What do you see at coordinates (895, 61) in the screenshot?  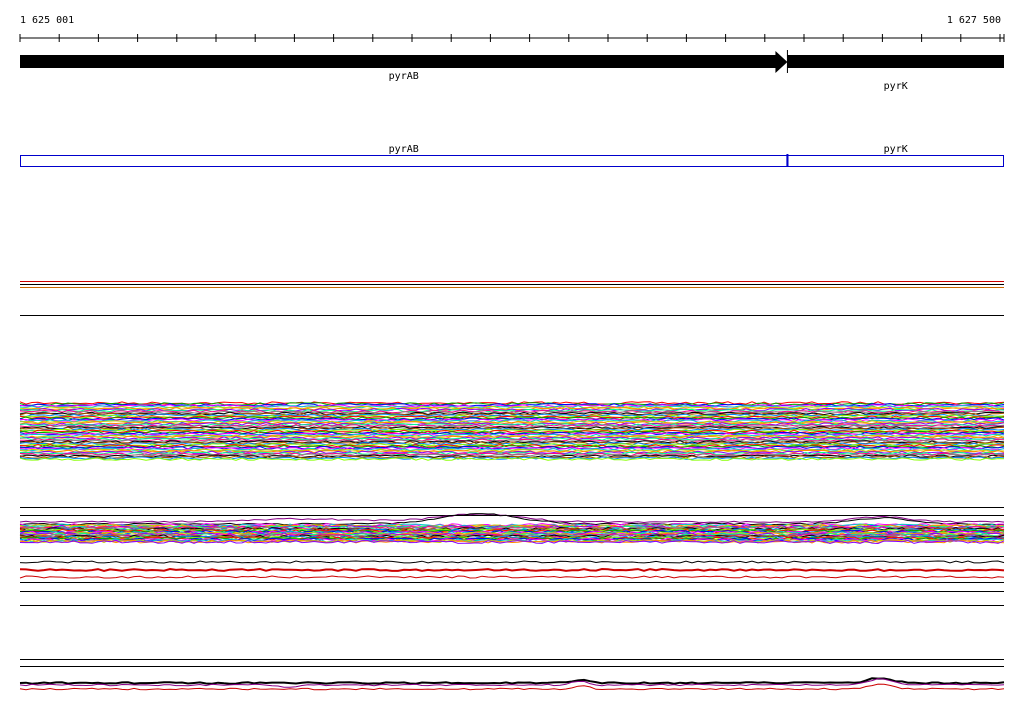 I see `gene-arrow-pyrK` at bounding box center [895, 61].